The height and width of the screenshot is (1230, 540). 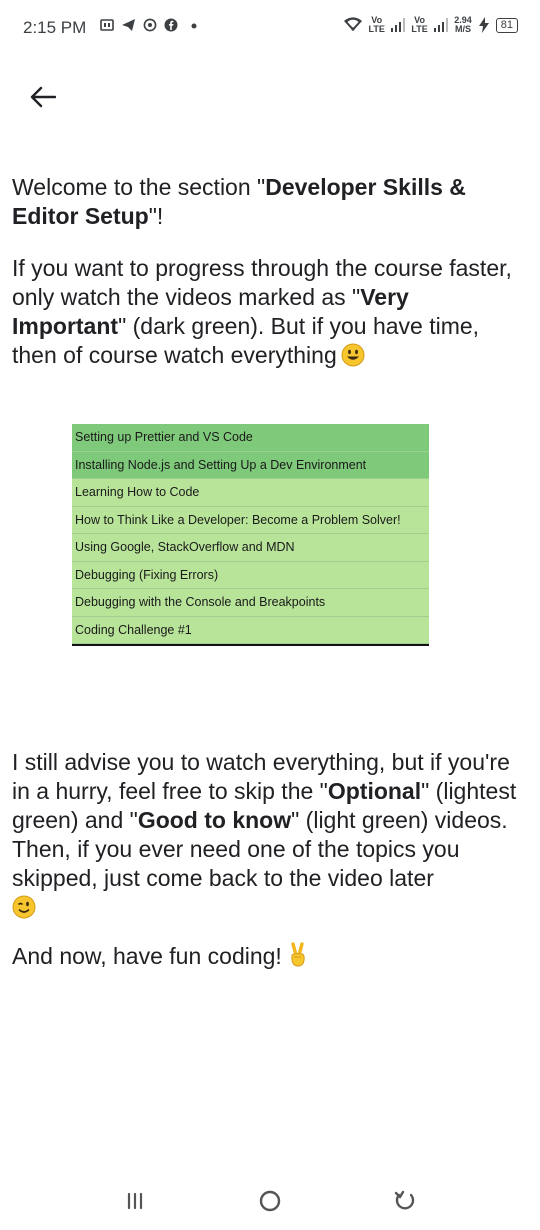 I want to click on notification-icons, so click(x=149, y=25).